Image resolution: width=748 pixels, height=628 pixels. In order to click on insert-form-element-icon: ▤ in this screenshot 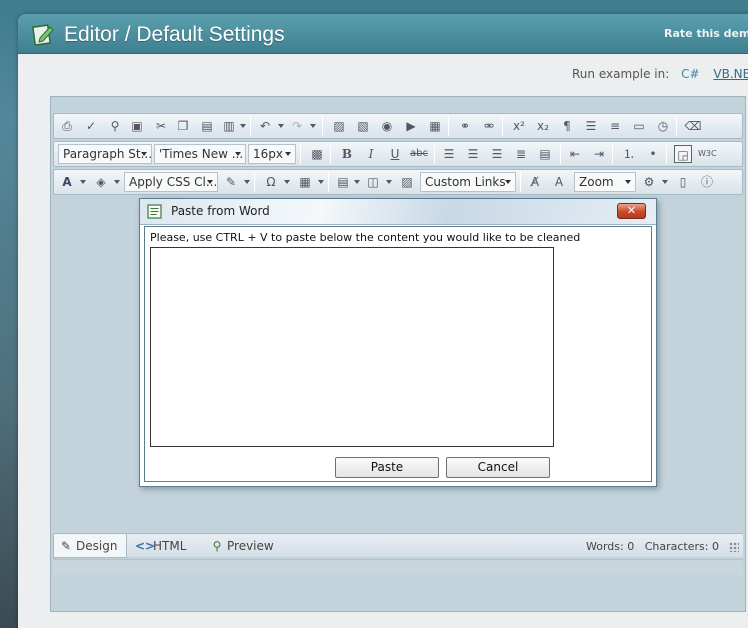, I will do `click(343, 182)`.